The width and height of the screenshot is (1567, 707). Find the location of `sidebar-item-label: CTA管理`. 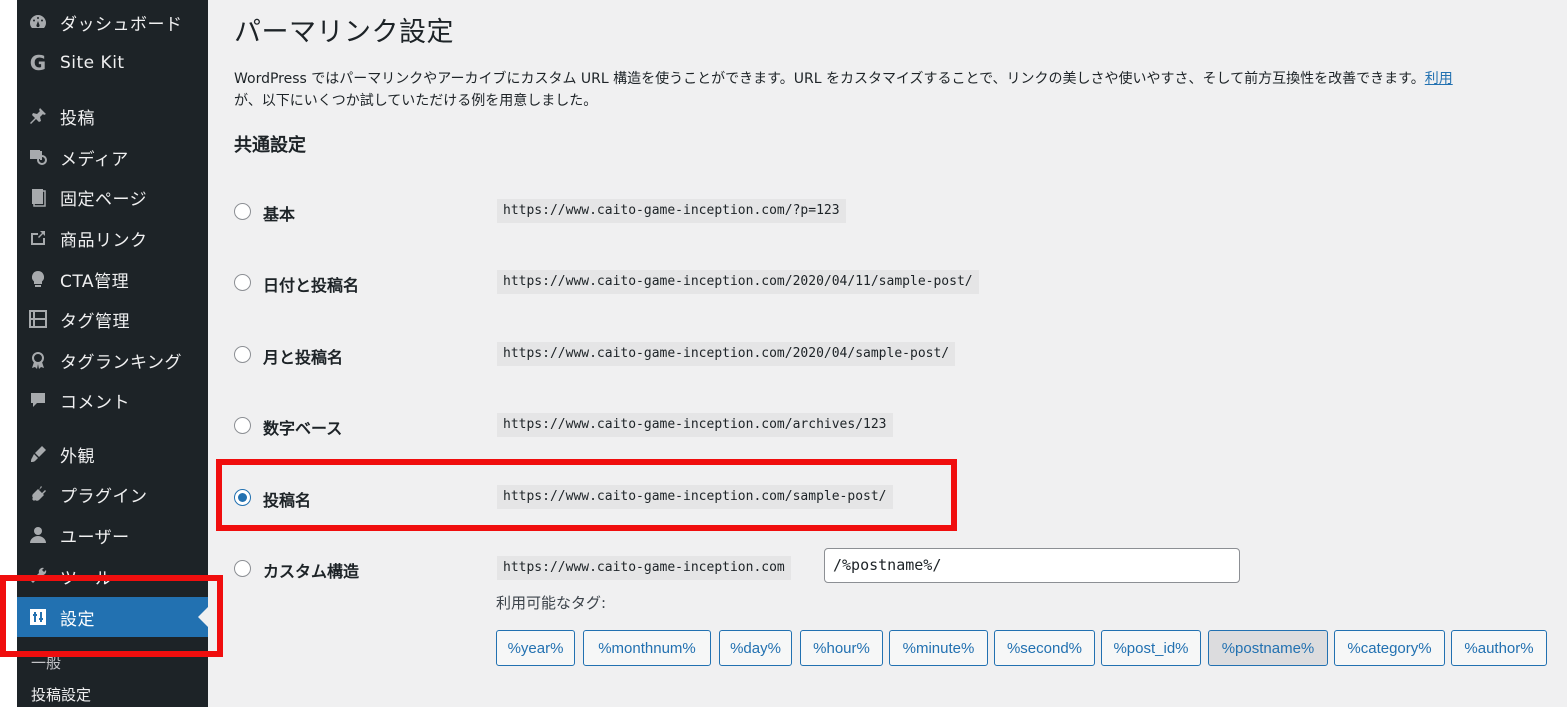

sidebar-item-label: CTA管理 is located at coordinates (95, 281).